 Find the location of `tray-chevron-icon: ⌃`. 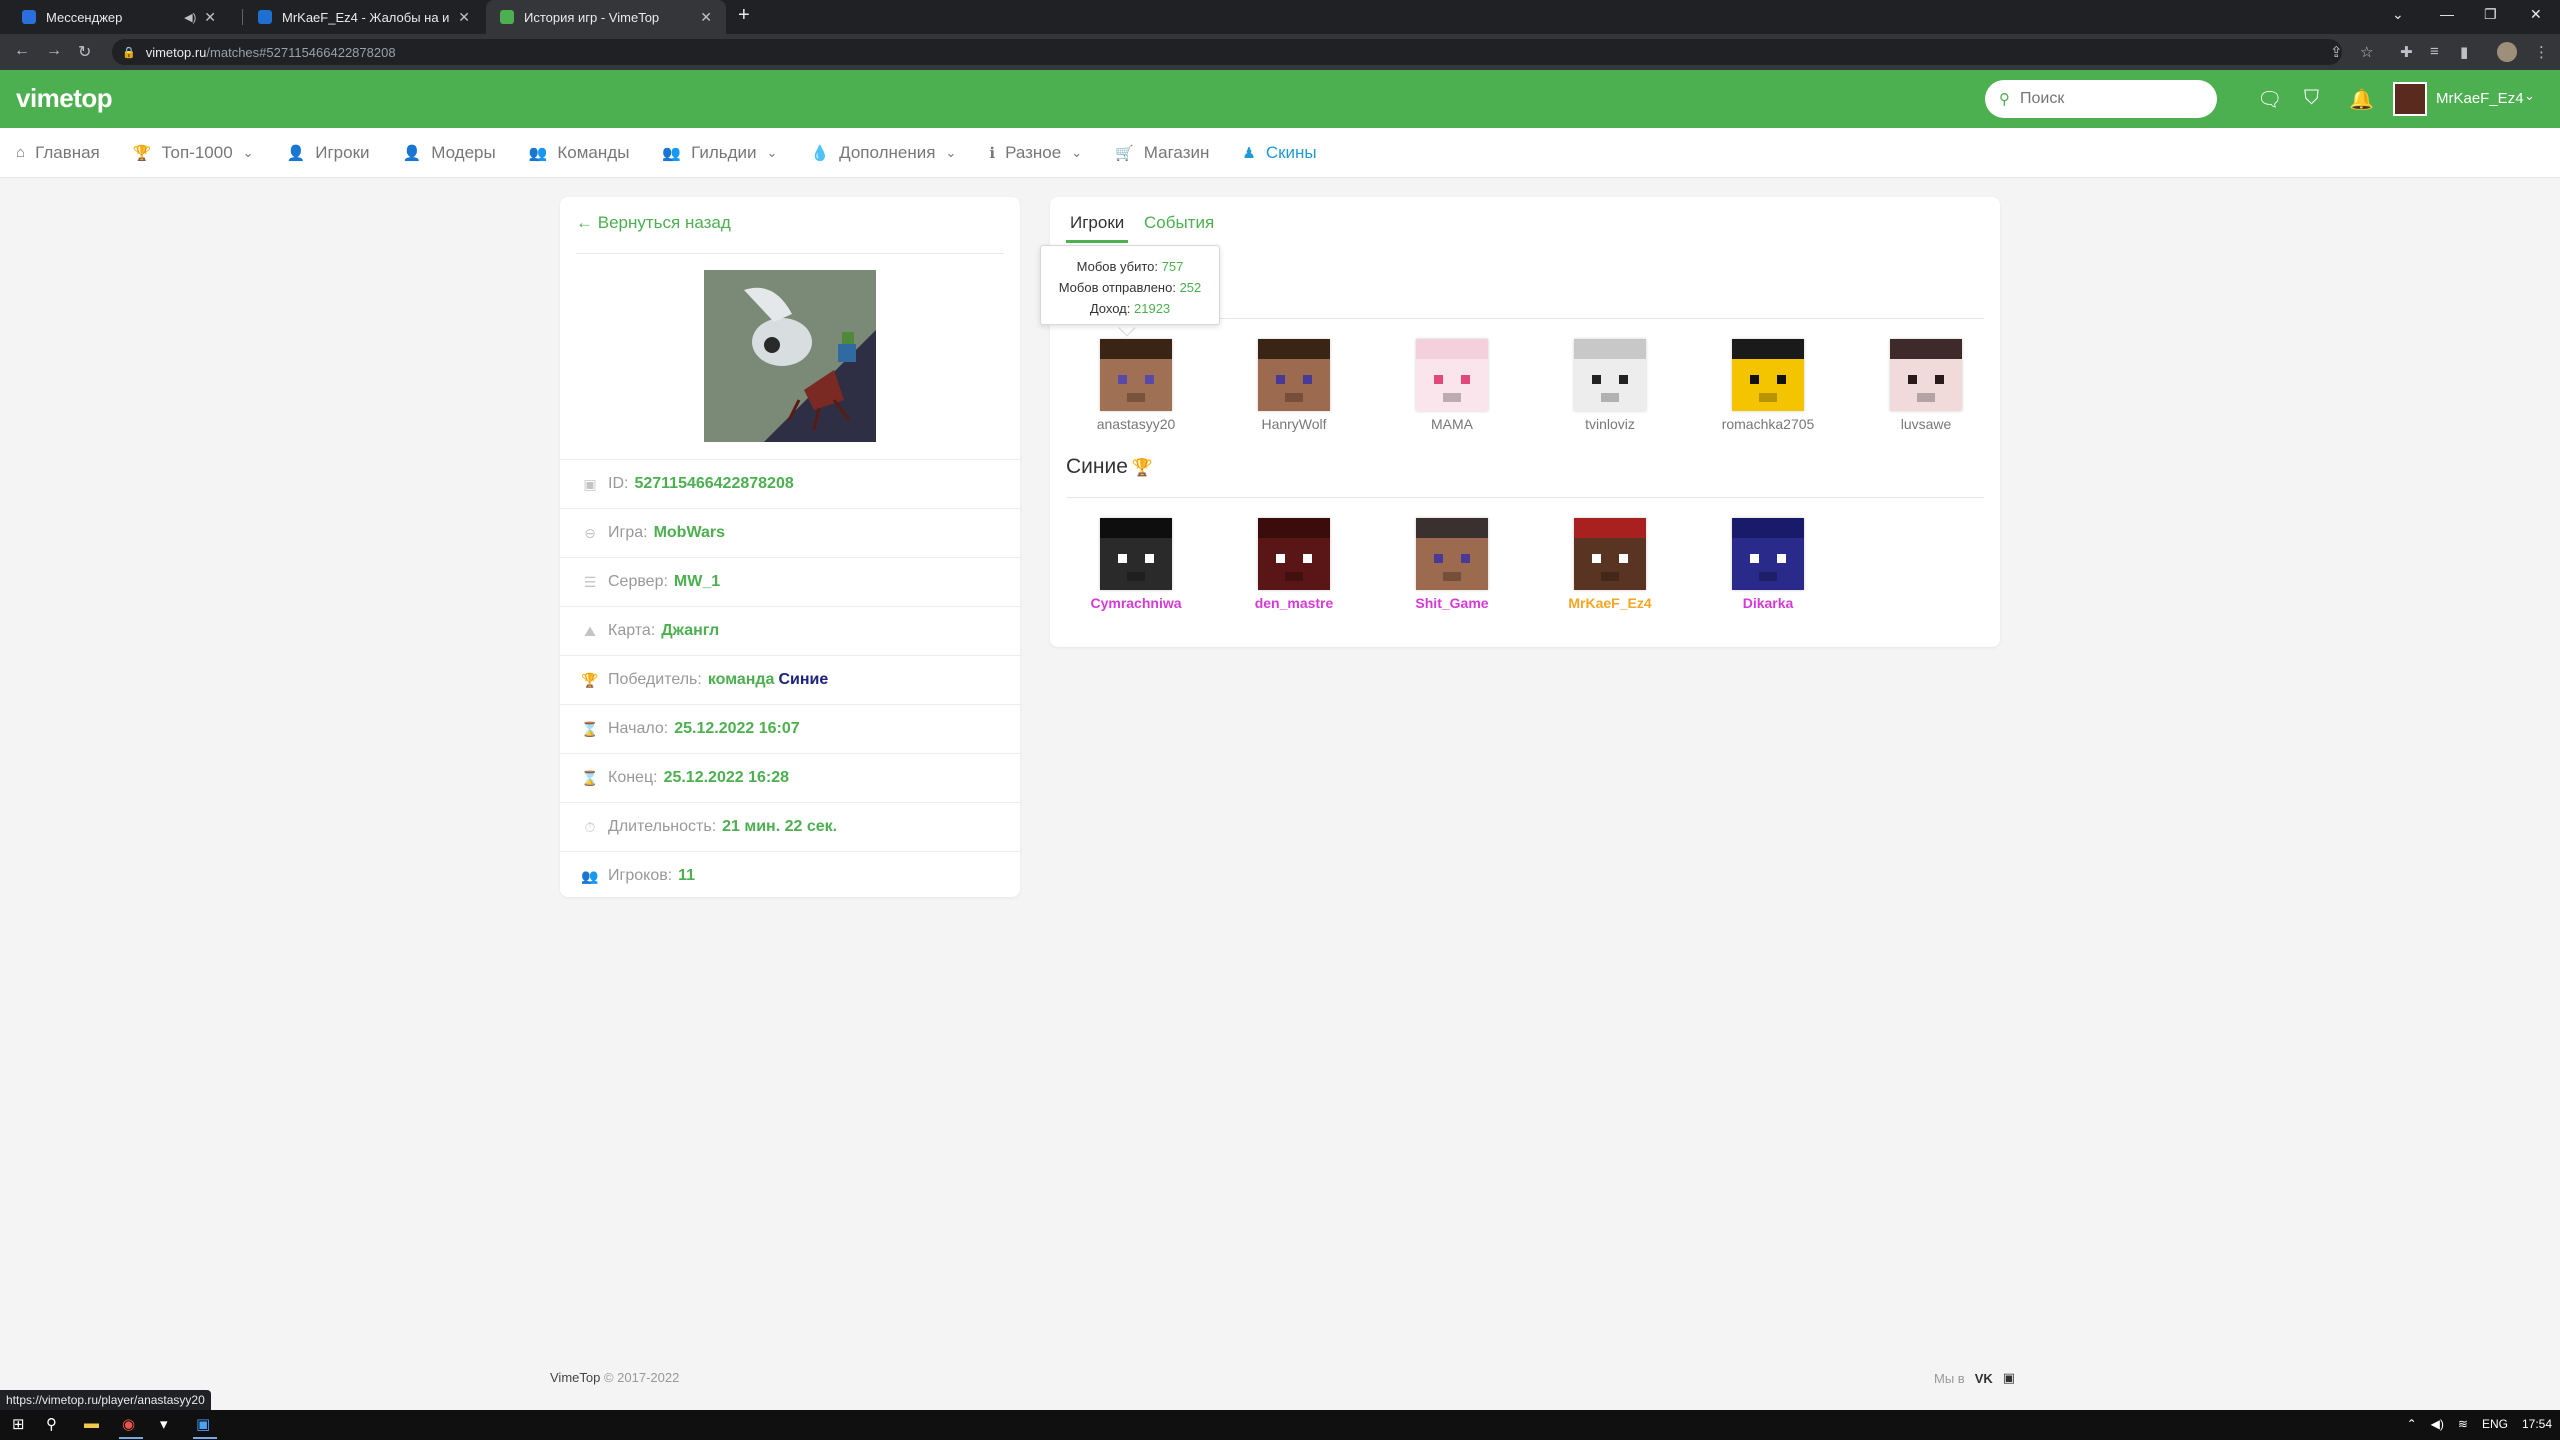

tray-chevron-icon: ⌃ is located at coordinates (2412, 1424).